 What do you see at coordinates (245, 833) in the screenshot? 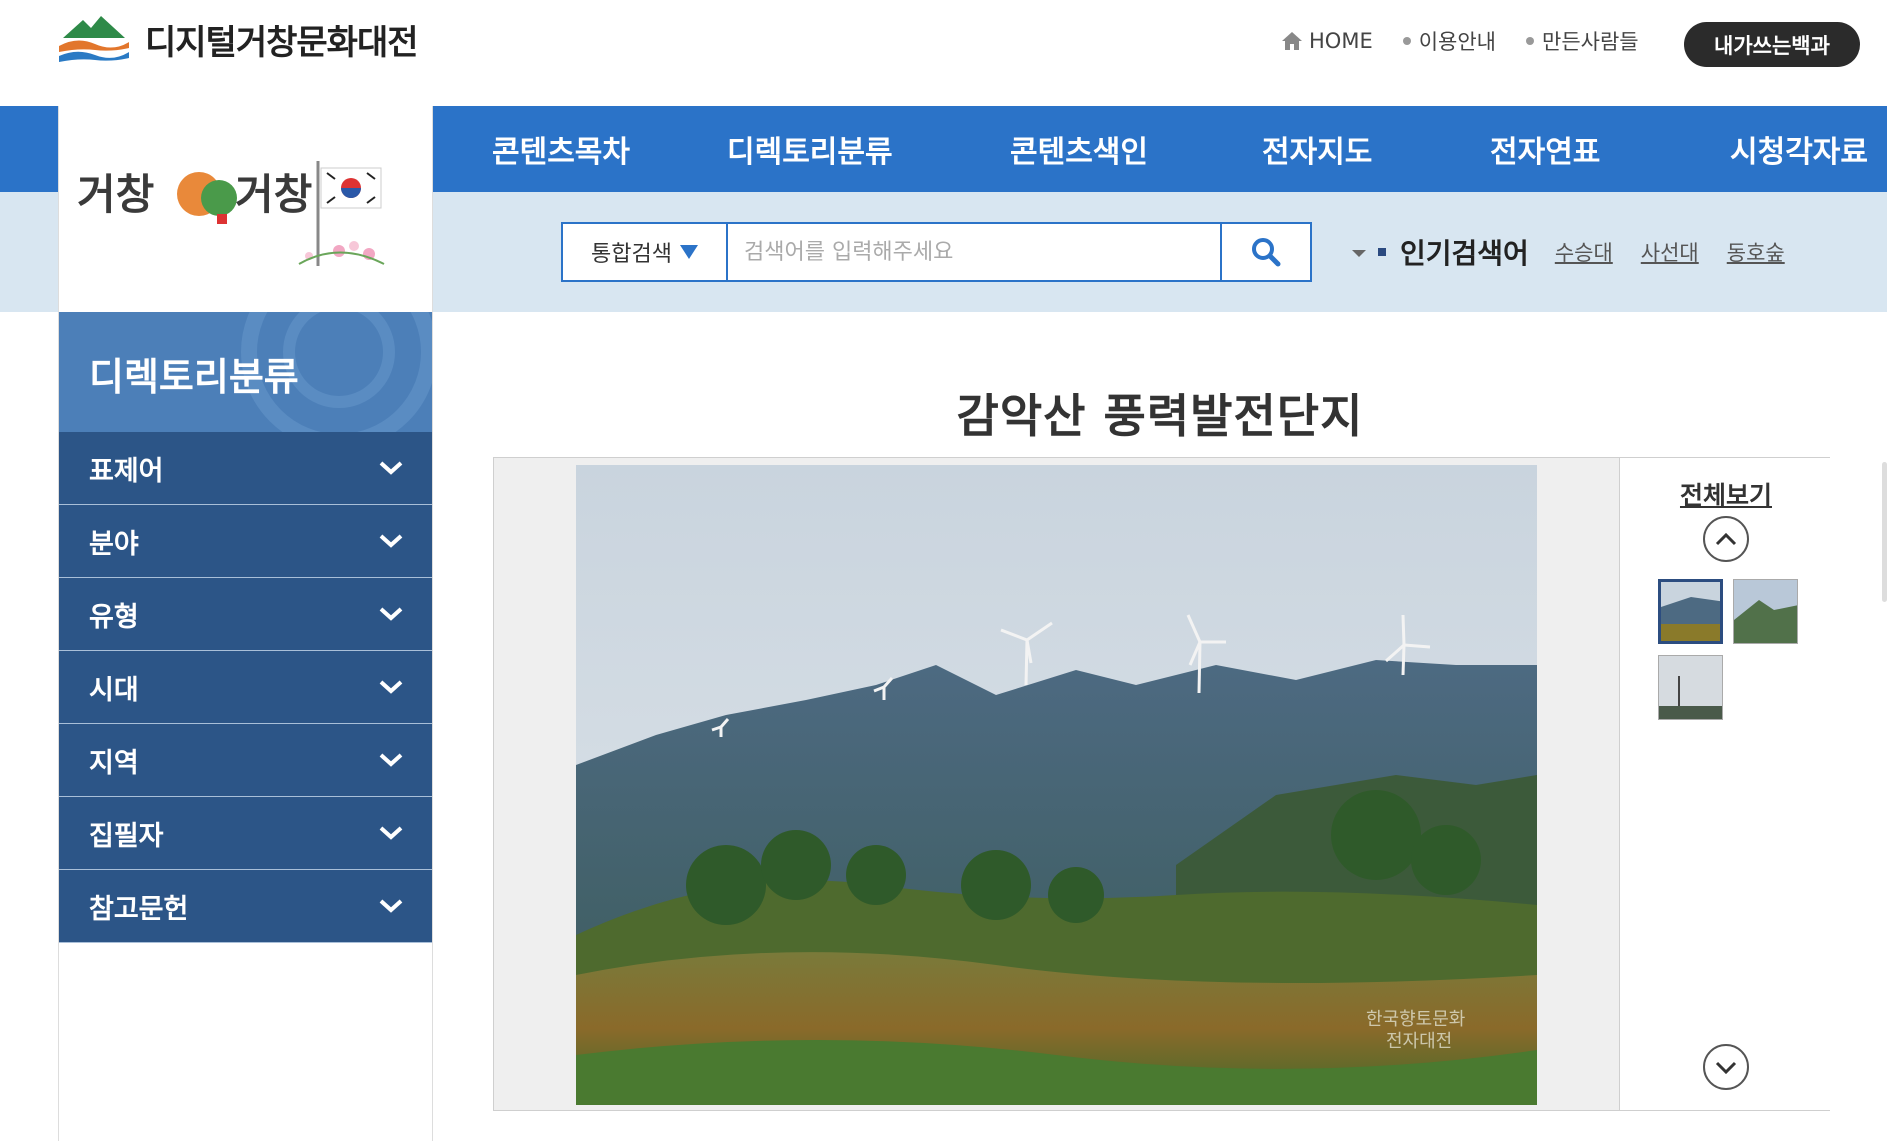
I see `sidebar-item-author: 집필자` at bounding box center [245, 833].